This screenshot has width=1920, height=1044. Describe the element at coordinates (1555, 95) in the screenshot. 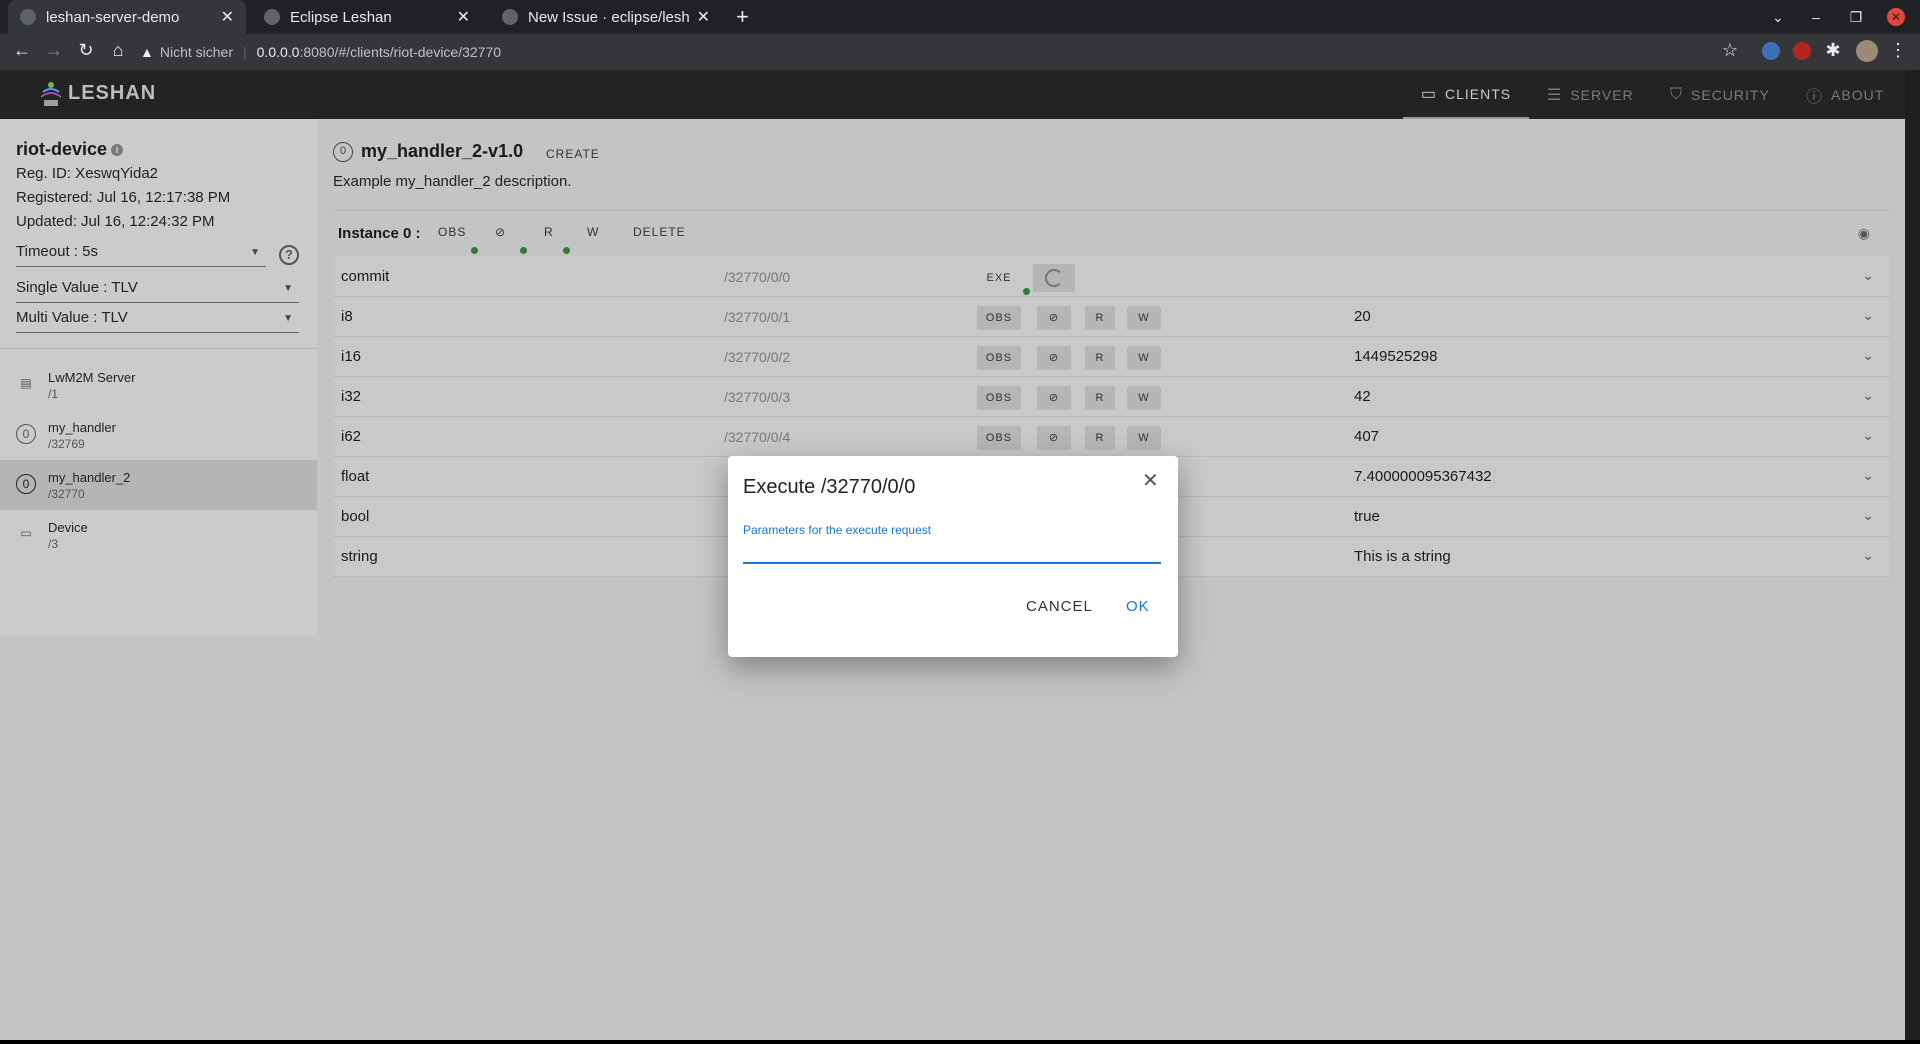

I see `server-icon: ☰` at that location.